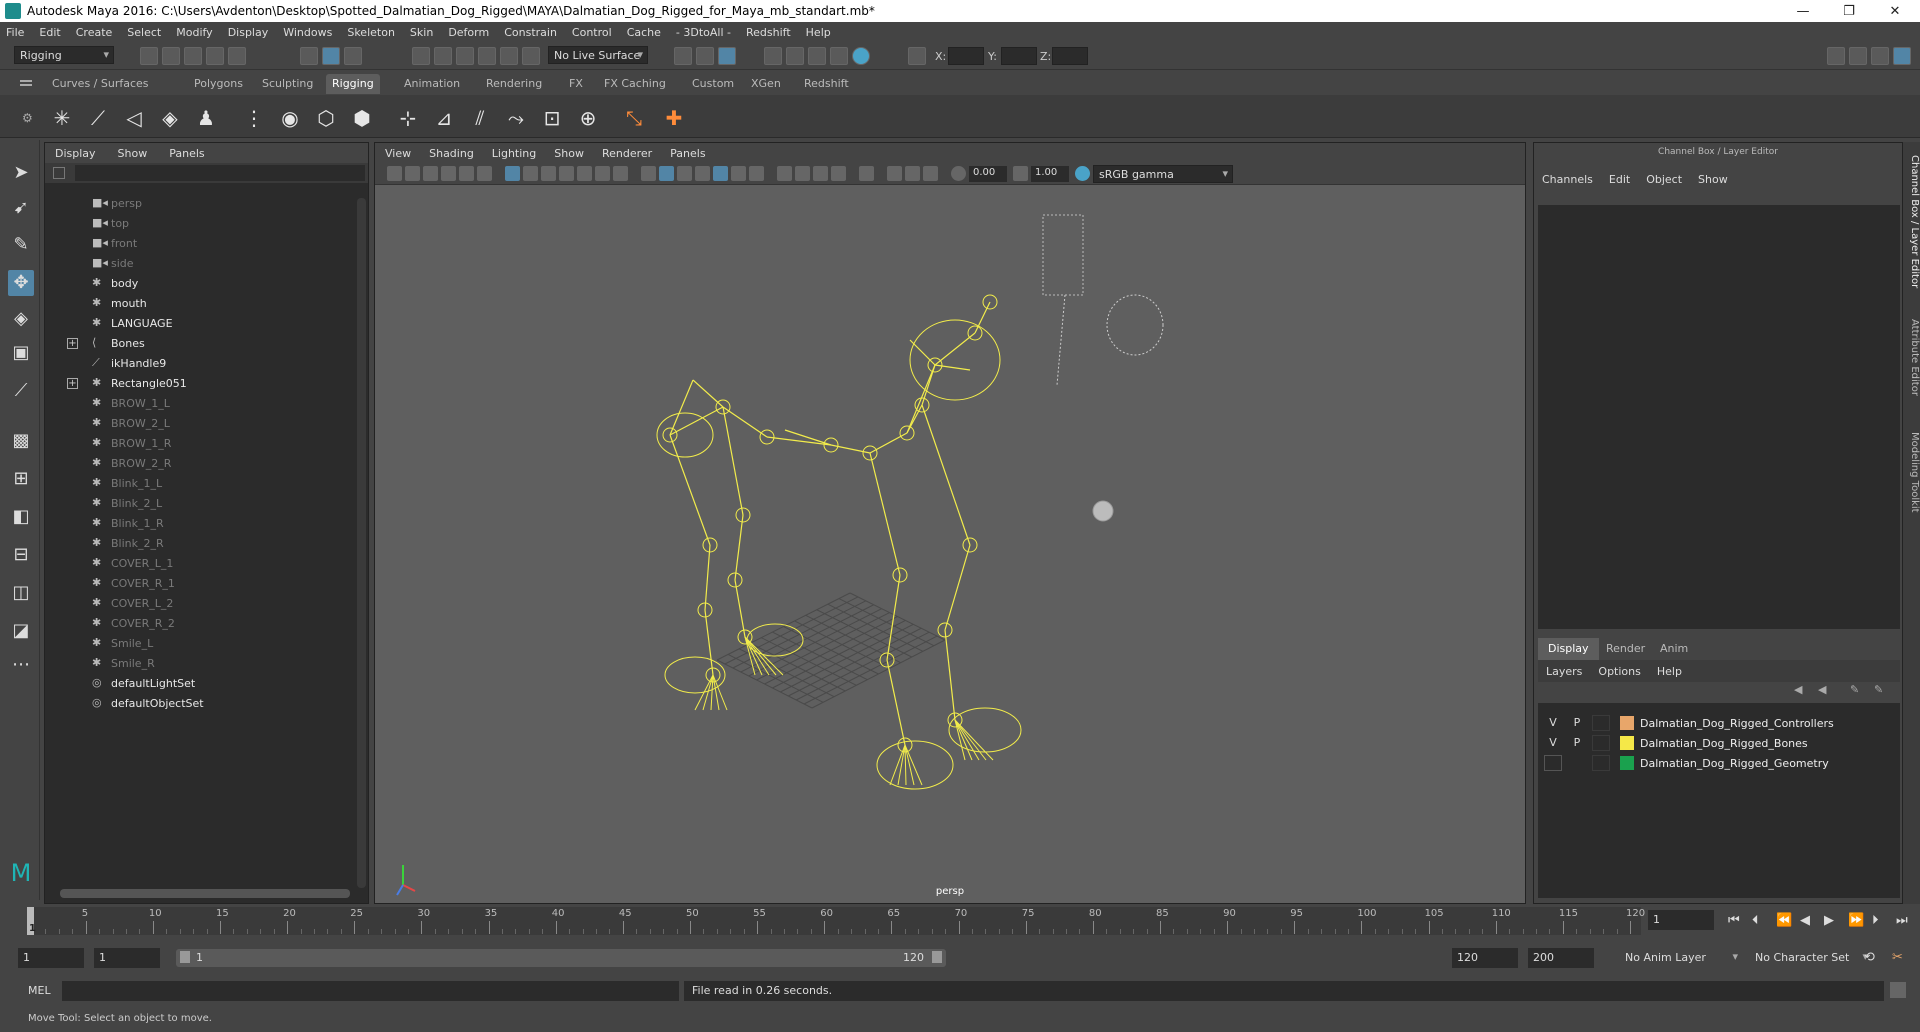 The width and height of the screenshot is (1920, 1032). What do you see at coordinates (1805, 920) in the screenshot?
I see `play-backward-icon: ◀` at bounding box center [1805, 920].